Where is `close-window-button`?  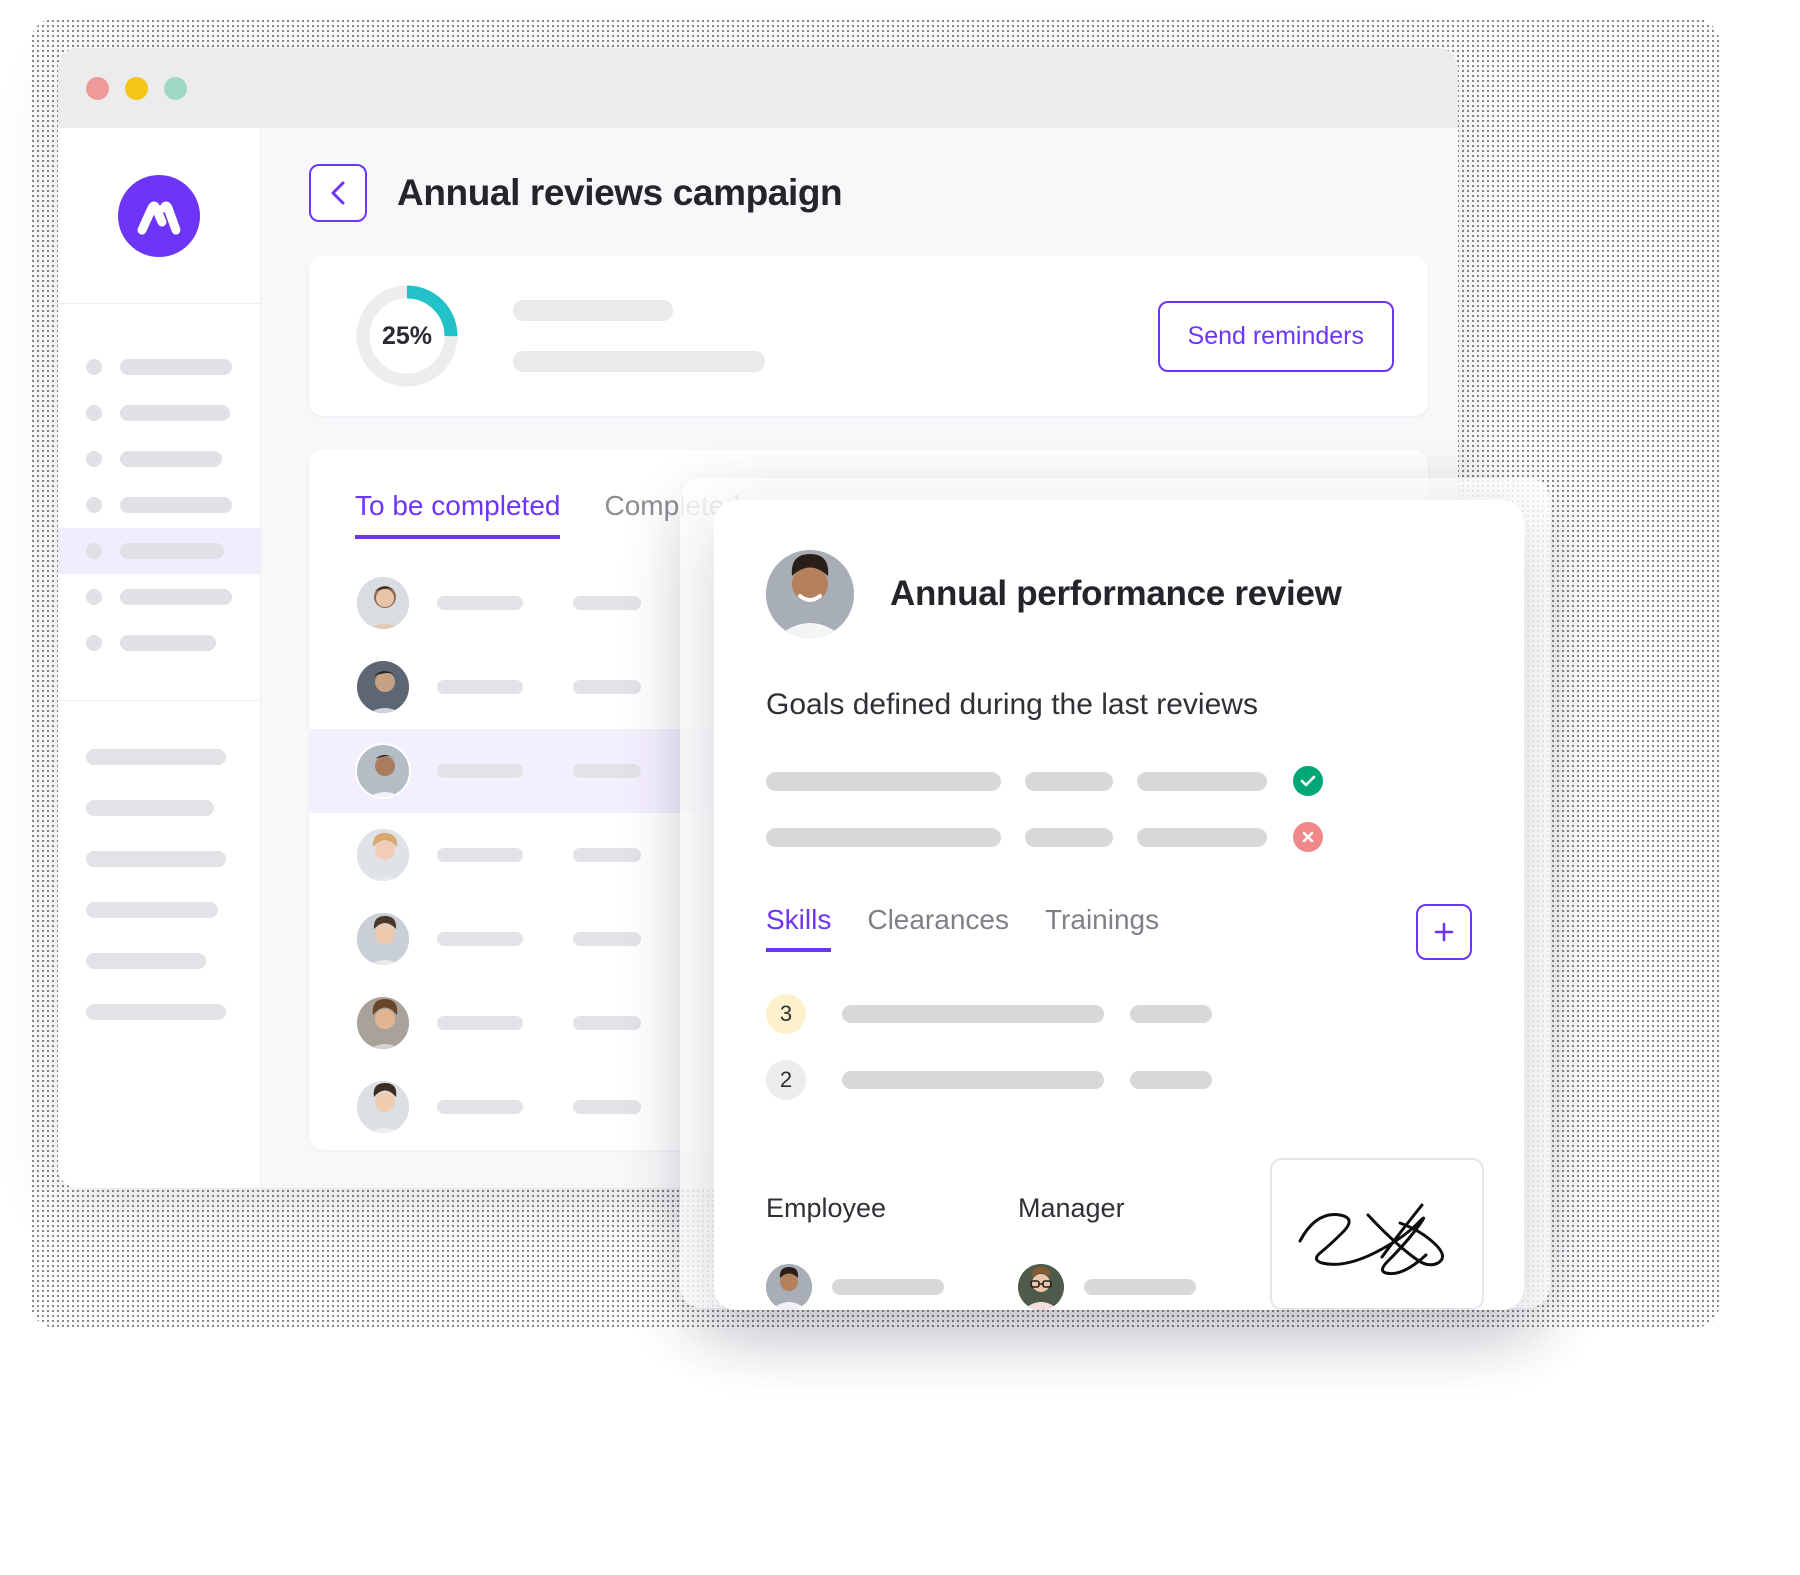 close-window-button is located at coordinates (97, 88).